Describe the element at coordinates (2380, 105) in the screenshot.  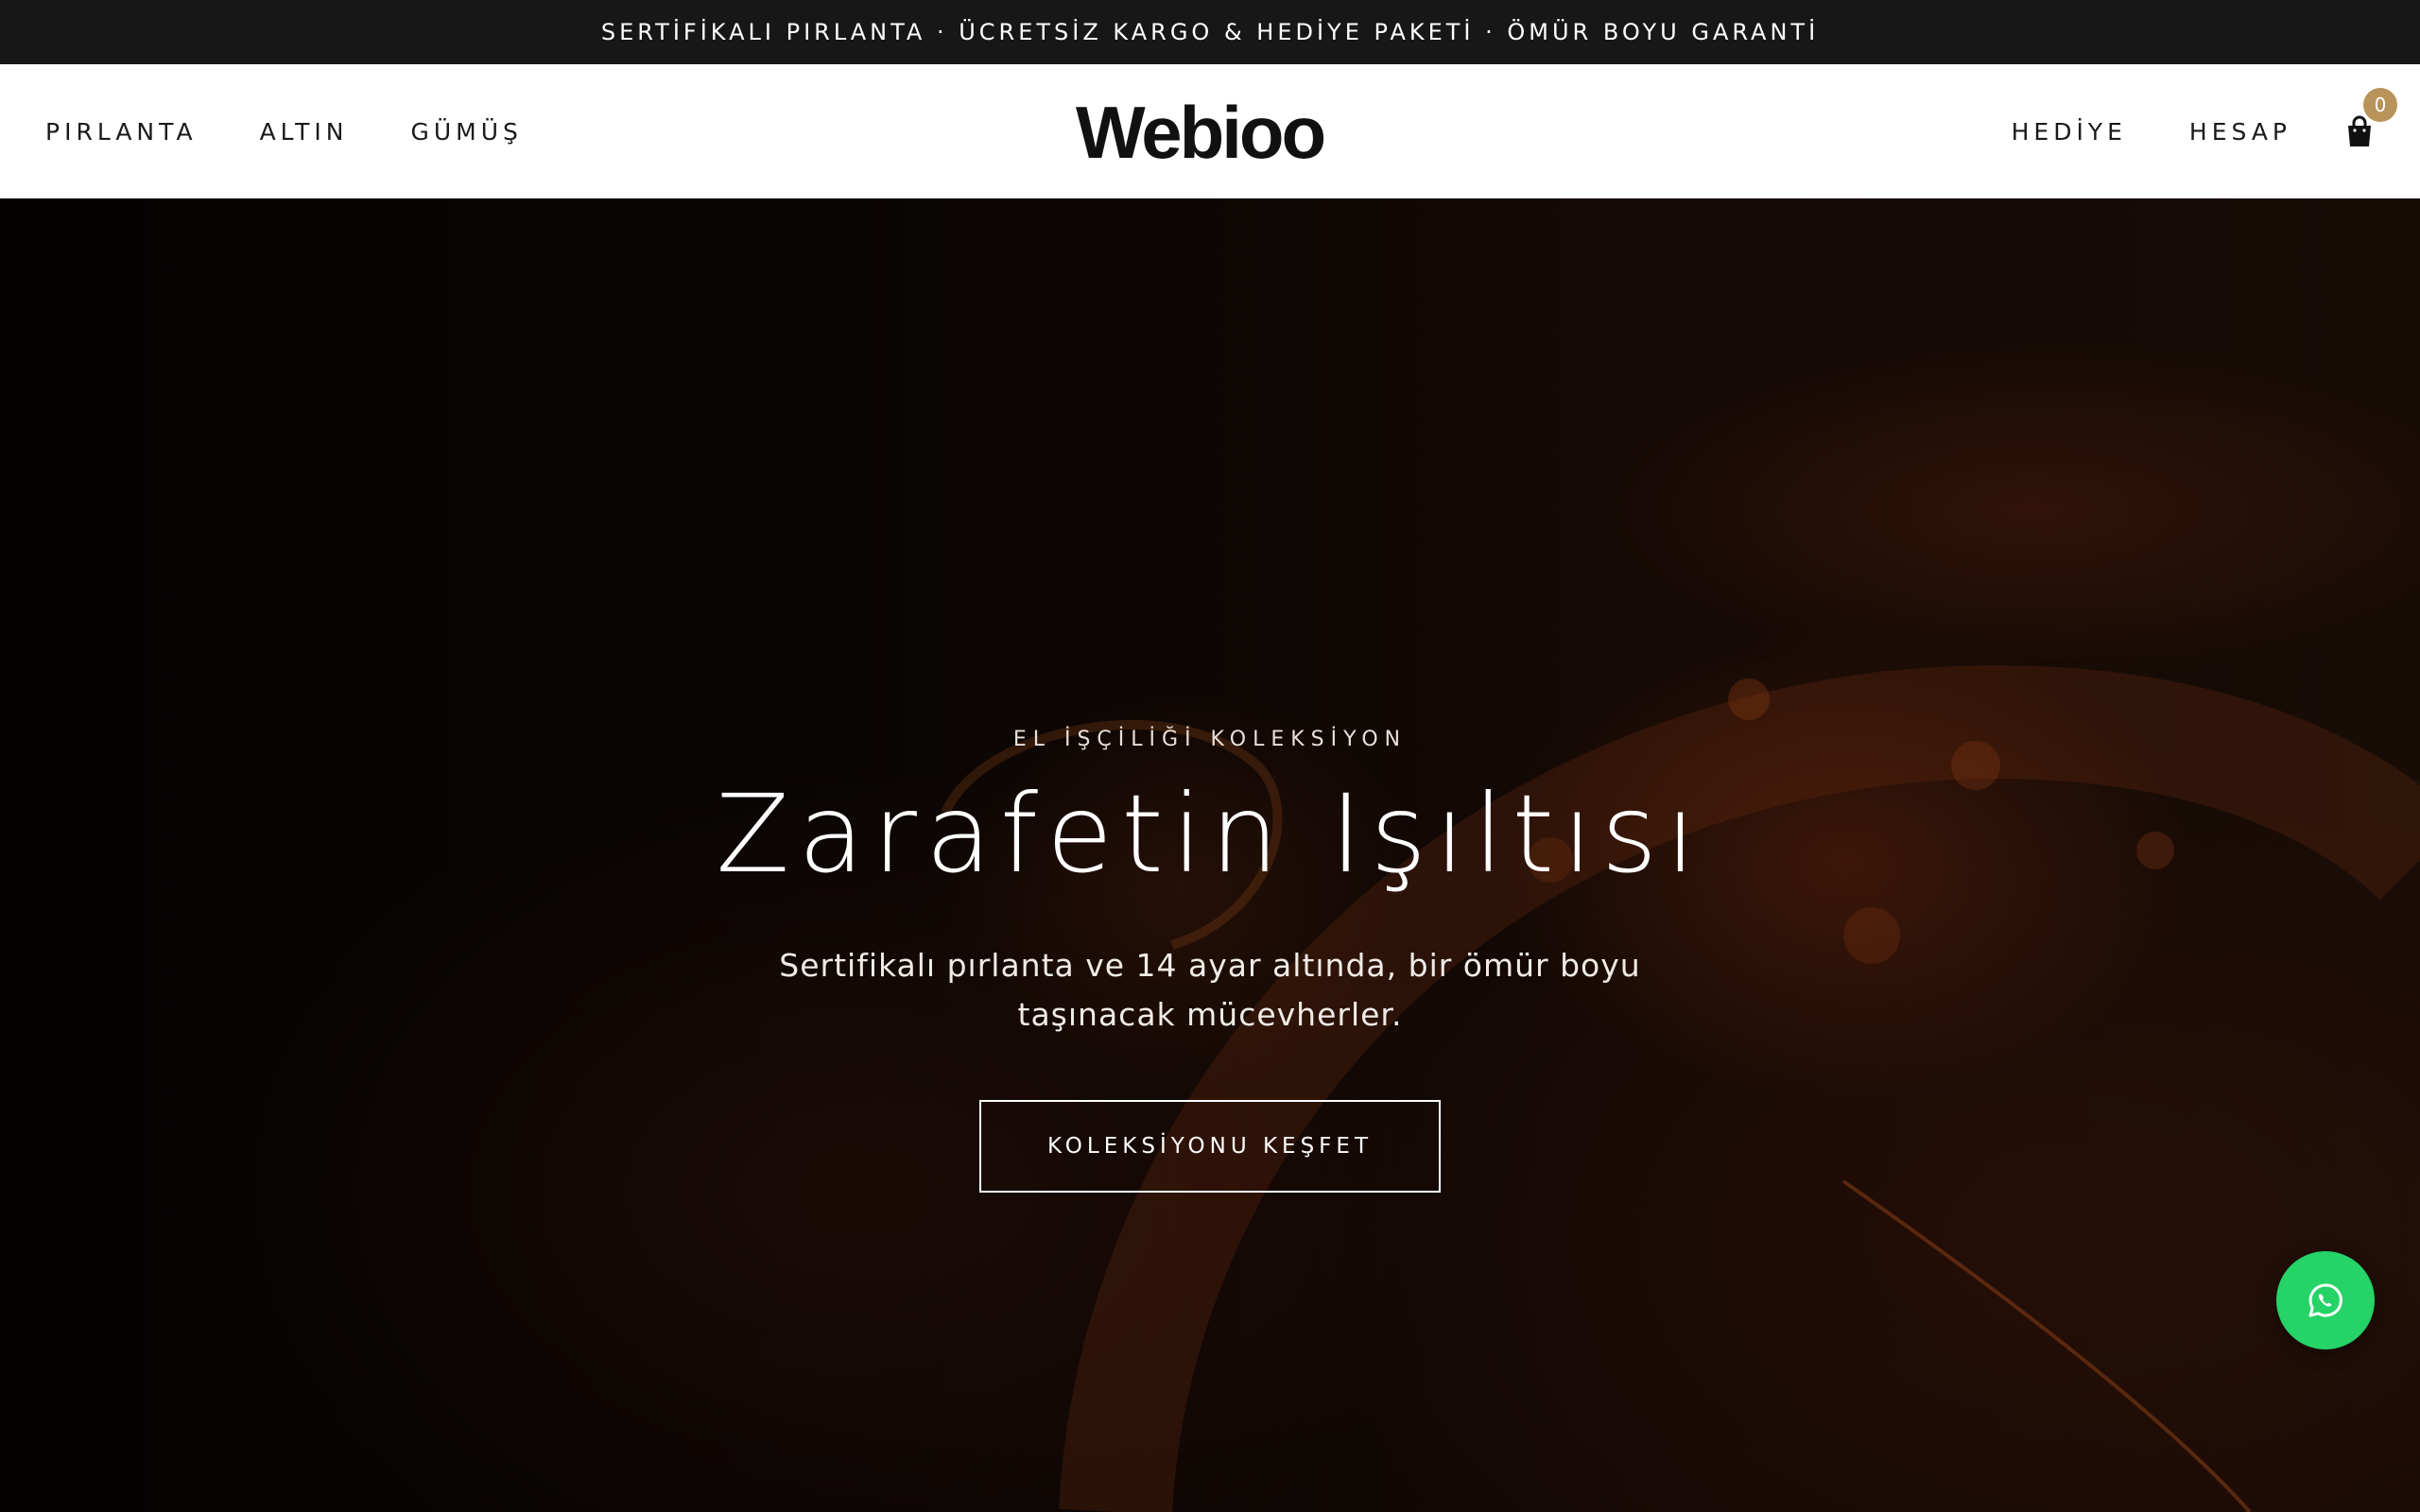
I see `cart-count-badge: 0` at that location.